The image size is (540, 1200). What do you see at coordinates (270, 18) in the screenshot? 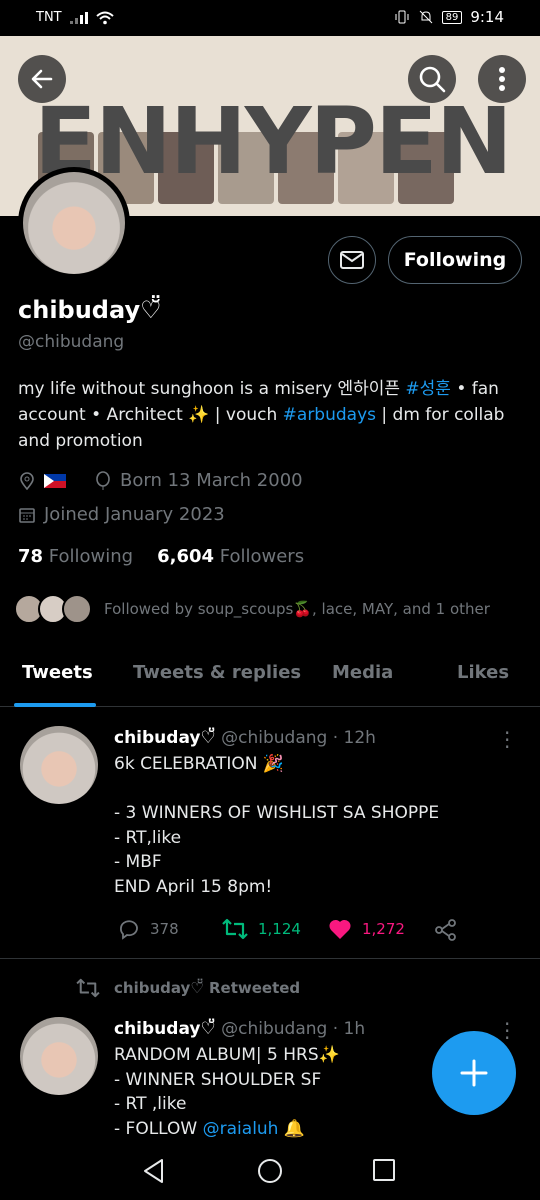
I see `status-bar: TNT 89 9:14` at bounding box center [270, 18].